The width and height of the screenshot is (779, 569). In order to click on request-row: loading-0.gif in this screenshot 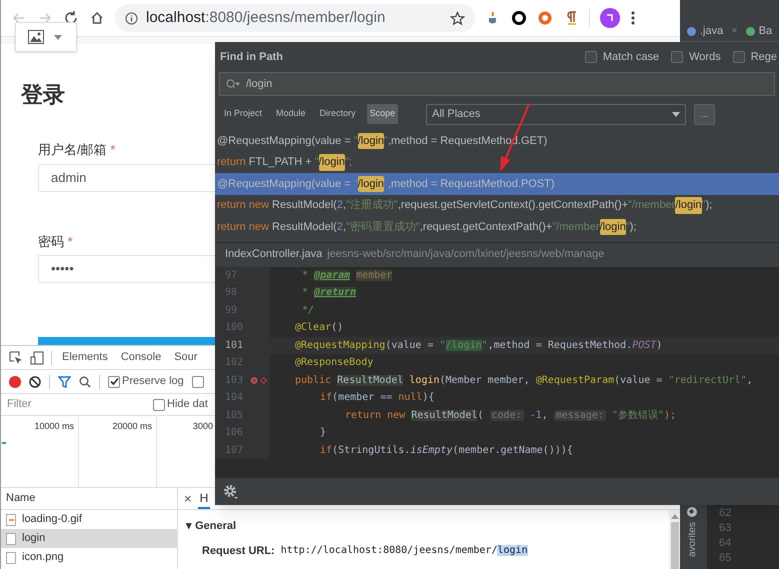, I will do `click(89, 519)`.